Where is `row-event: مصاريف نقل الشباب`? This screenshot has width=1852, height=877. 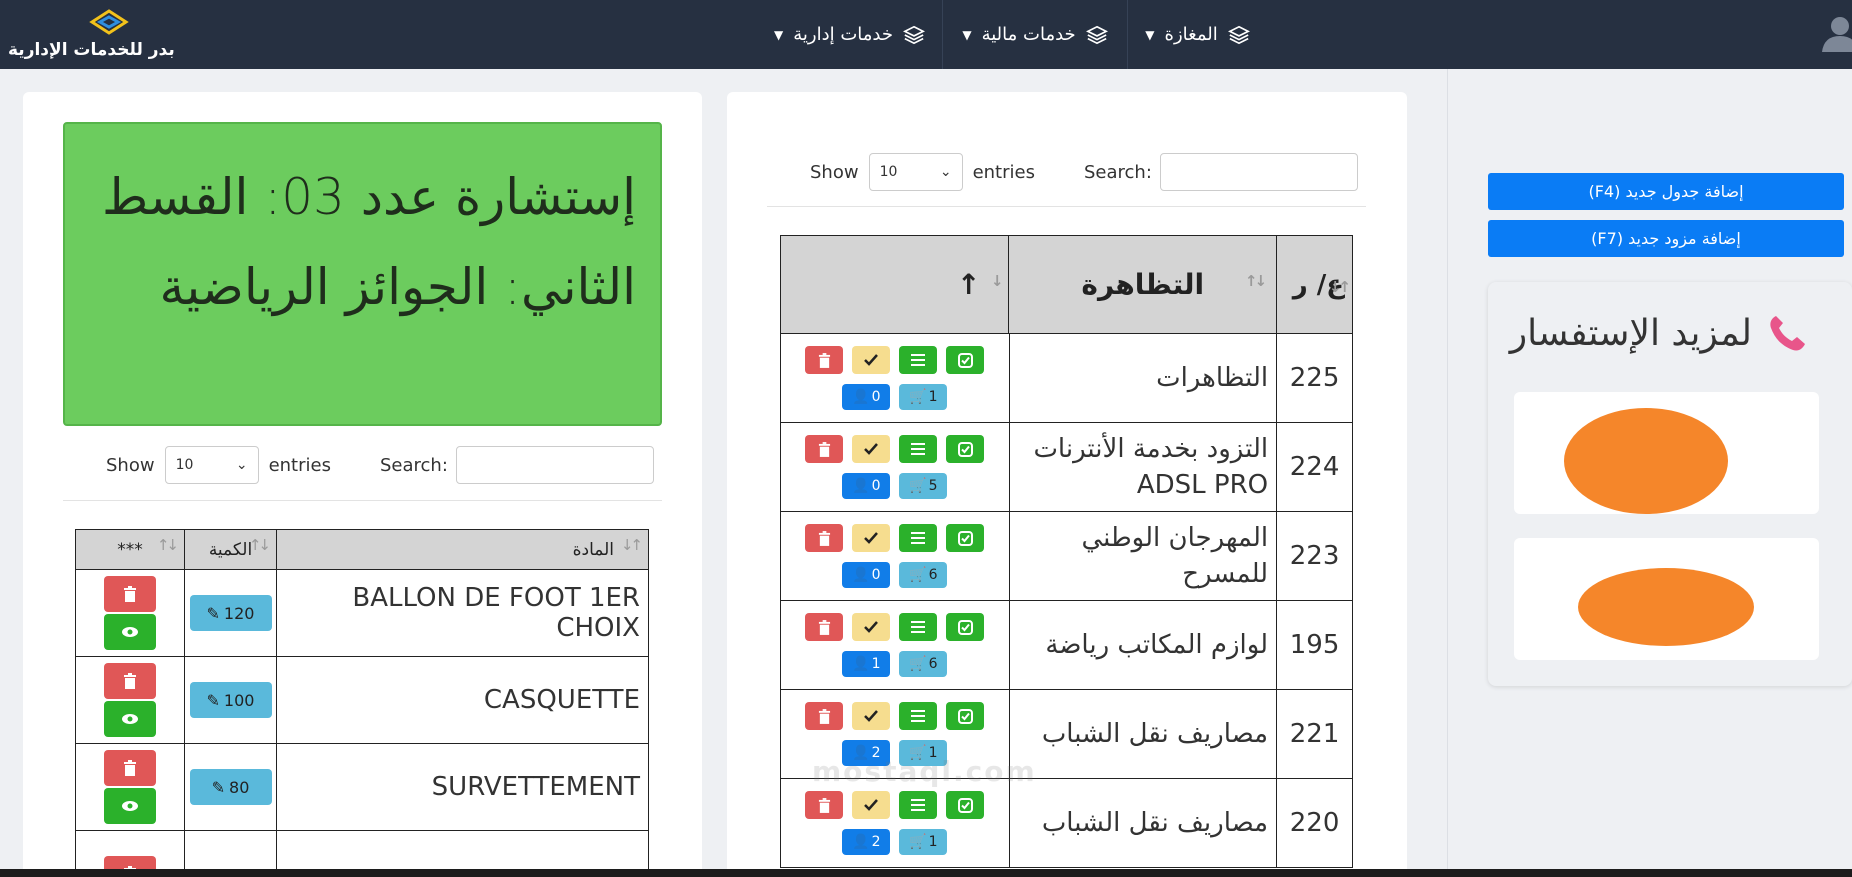
row-event: مصاريف نقل الشباب is located at coordinates (1143, 823).